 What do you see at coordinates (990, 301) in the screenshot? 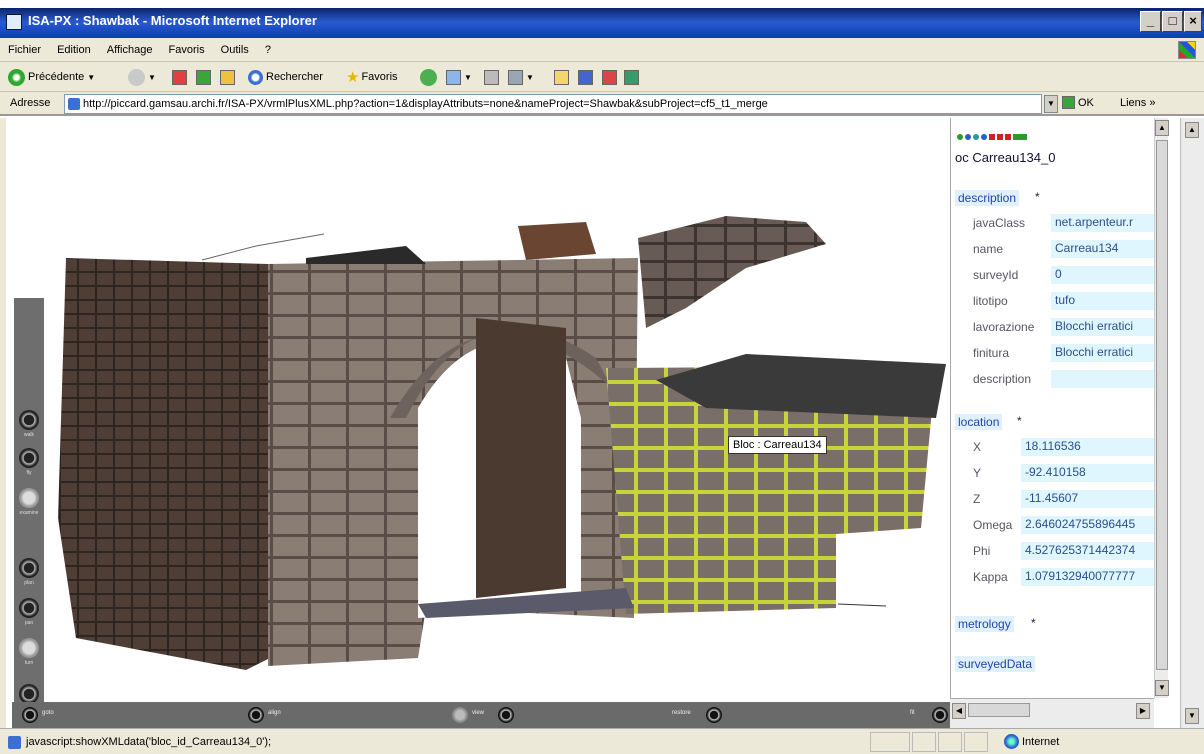
I see `attr-name: litotipo` at bounding box center [990, 301].